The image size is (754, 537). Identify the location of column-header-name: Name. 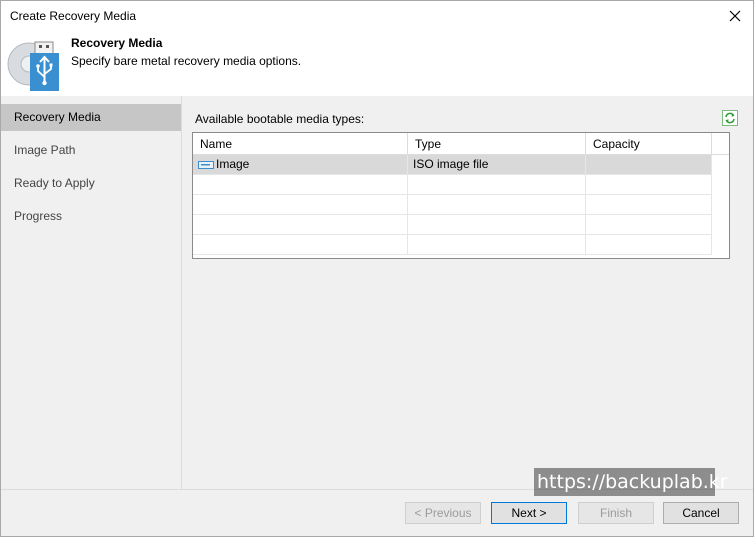
(300, 144).